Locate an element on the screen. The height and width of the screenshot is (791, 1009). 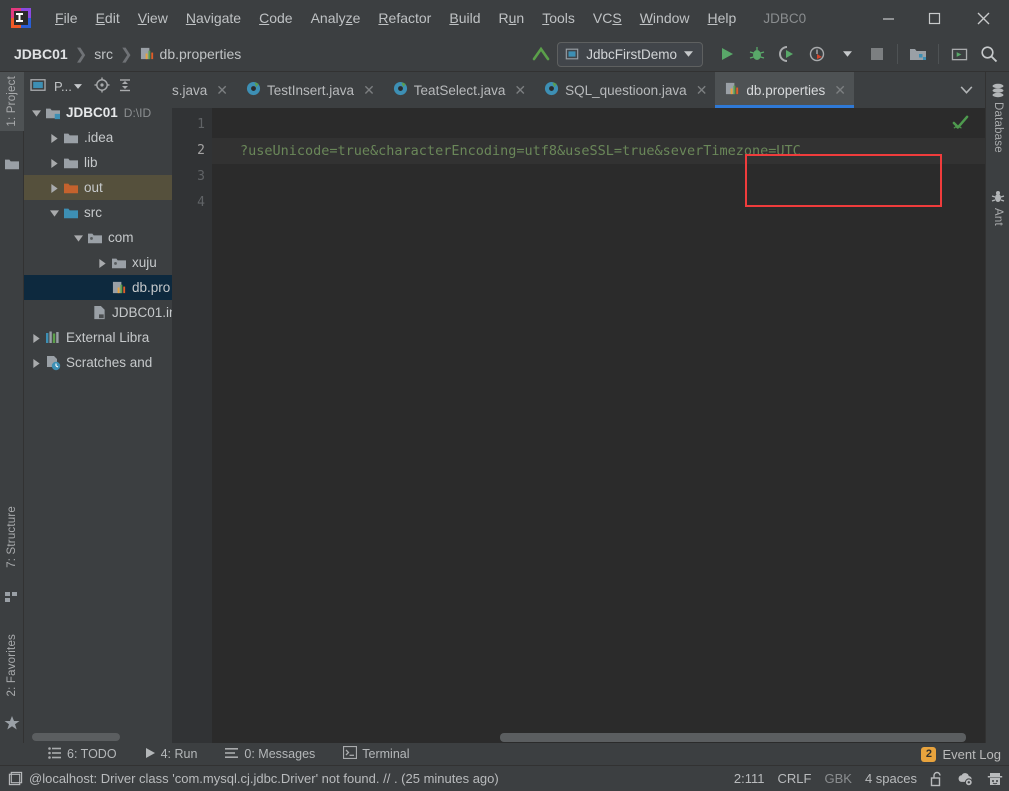
indent-setting: 4 spaces is located at coordinates (891, 778).